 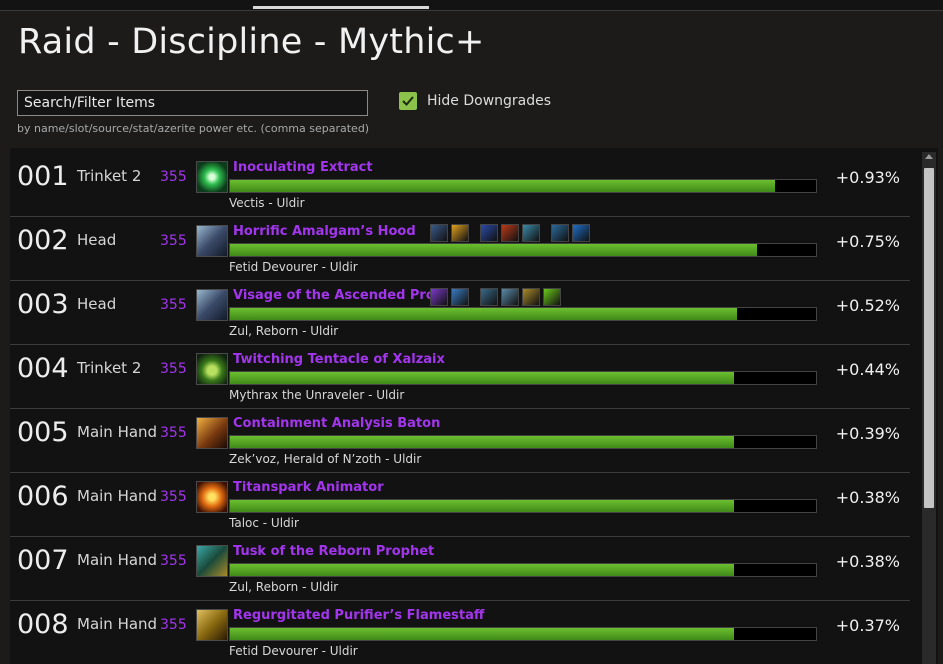 I want to click on item-slot: Trinket 2, so click(x=109, y=368).